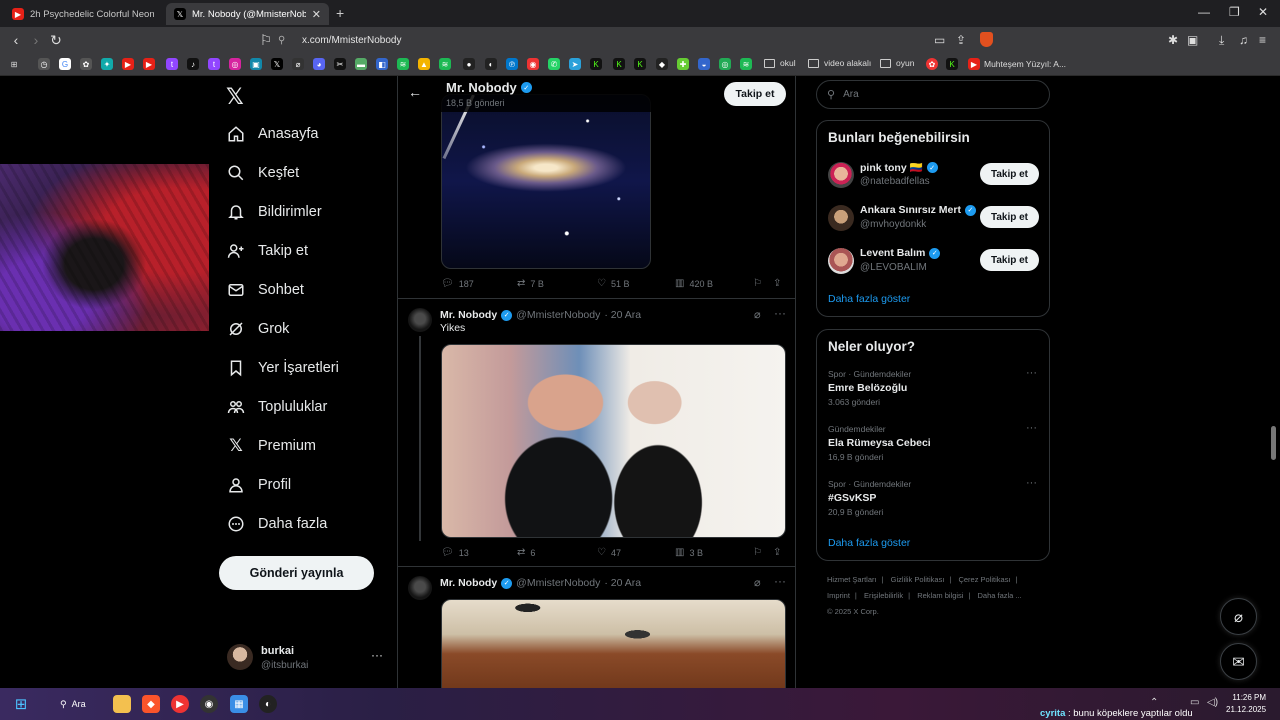  Describe the element at coordinates (316, 14) in the screenshot. I see `close-tab-icon: ✕` at that location.